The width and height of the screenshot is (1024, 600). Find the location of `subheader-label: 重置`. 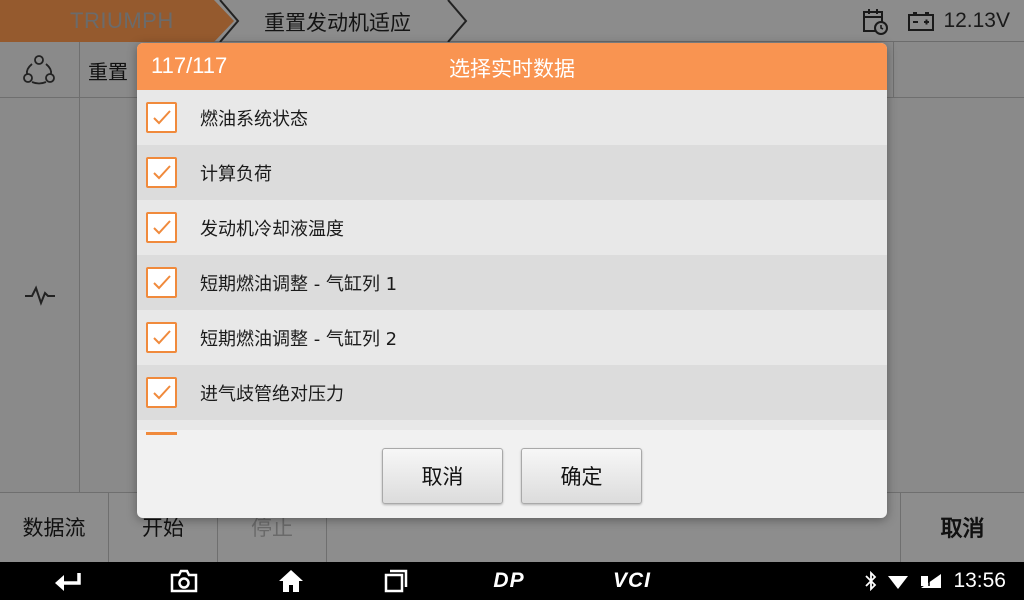

subheader-label: 重置 is located at coordinates (108, 72).